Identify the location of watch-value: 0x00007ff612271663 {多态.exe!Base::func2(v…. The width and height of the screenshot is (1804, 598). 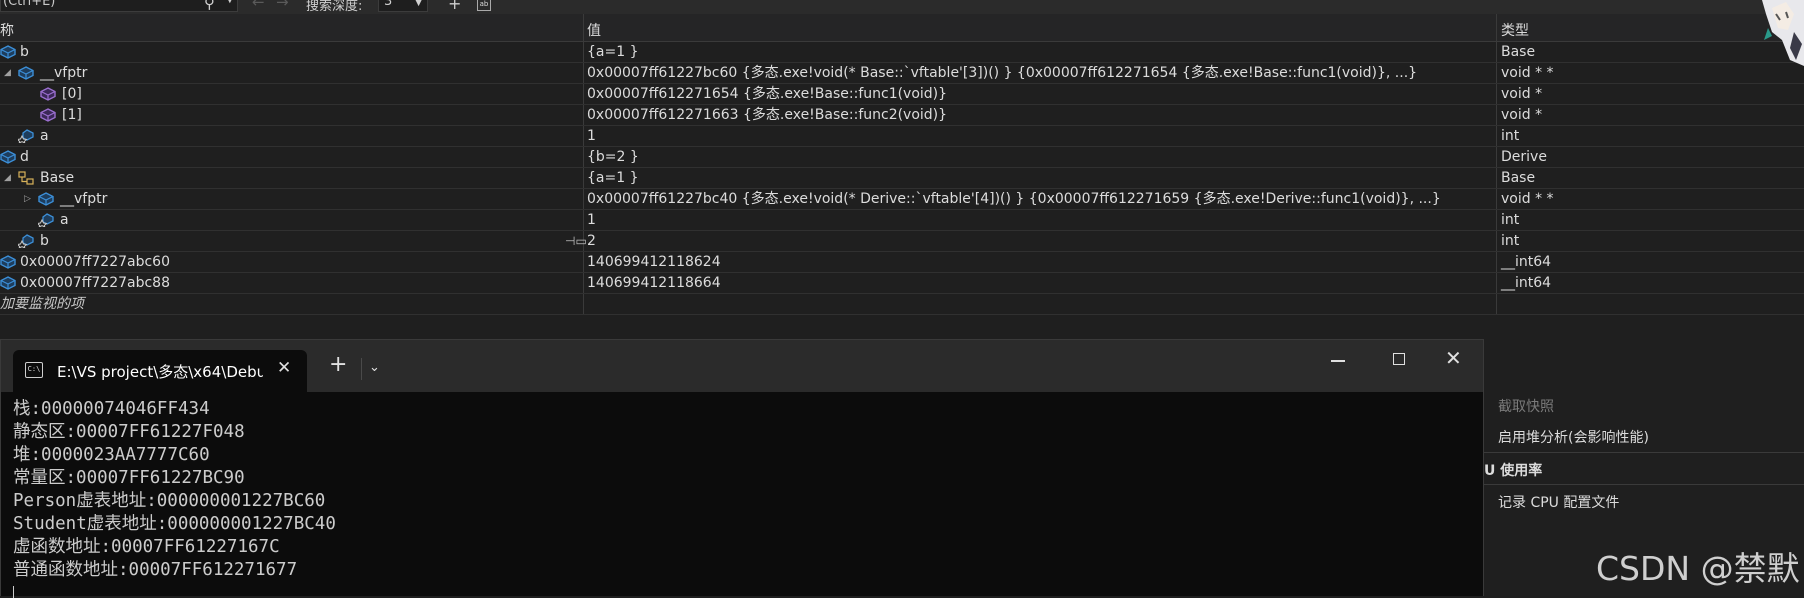
(1039, 115).